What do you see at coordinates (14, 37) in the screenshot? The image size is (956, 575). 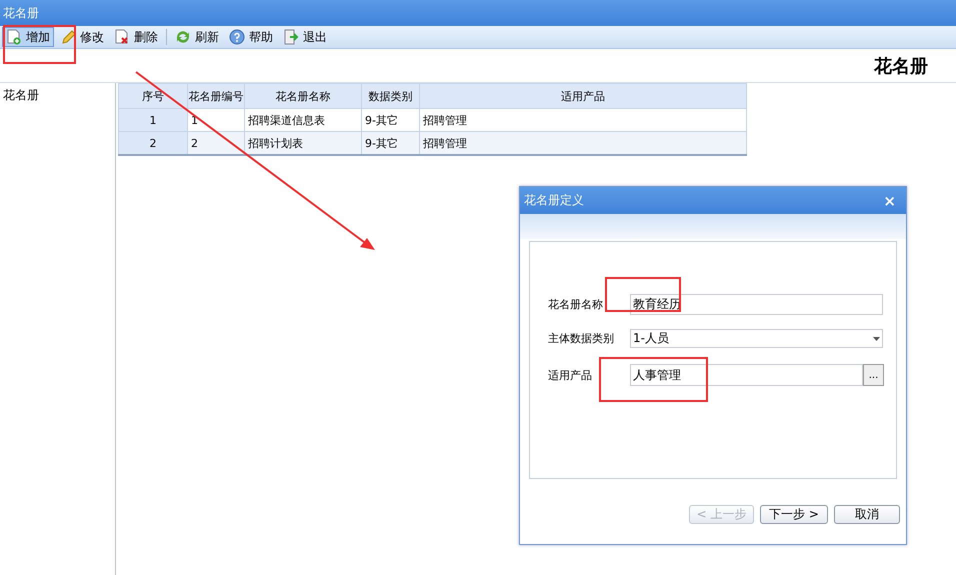 I see `new-file-icon` at bounding box center [14, 37].